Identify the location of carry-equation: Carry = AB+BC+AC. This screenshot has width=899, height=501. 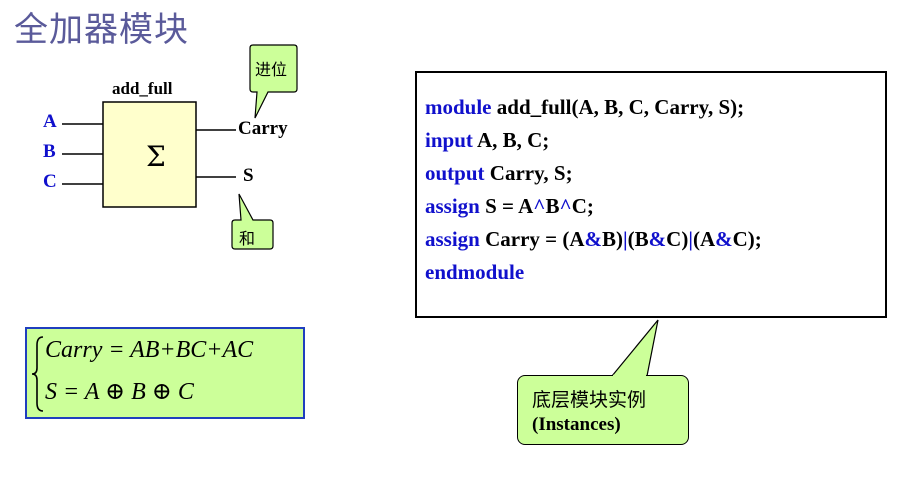
(149, 350).